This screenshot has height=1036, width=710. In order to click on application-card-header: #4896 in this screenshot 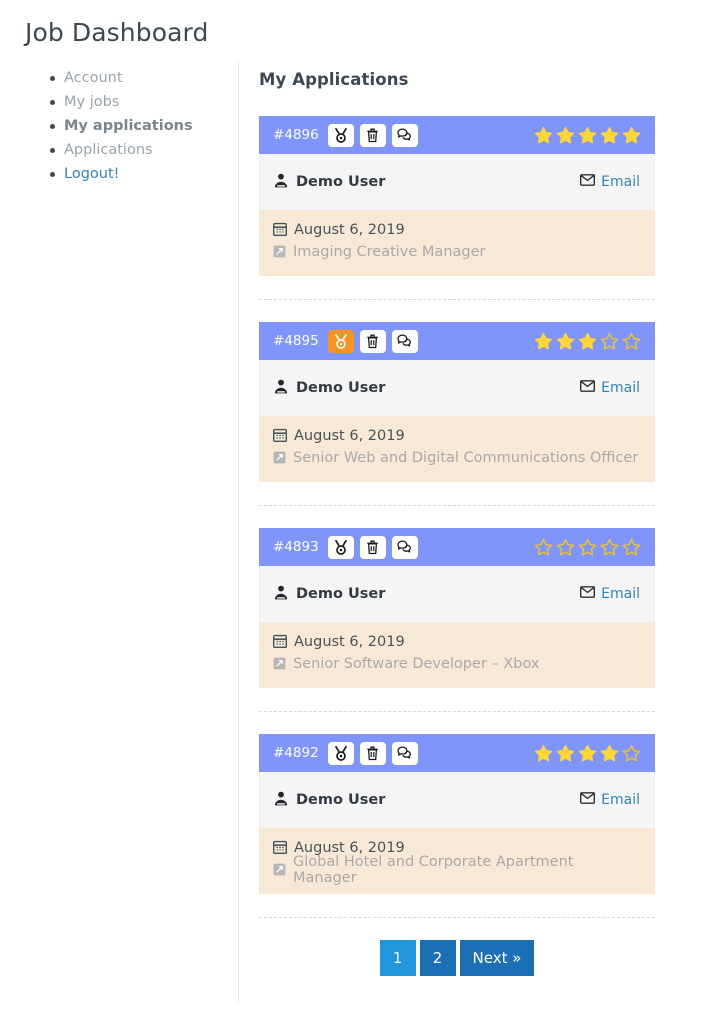, I will do `click(457, 135)`.